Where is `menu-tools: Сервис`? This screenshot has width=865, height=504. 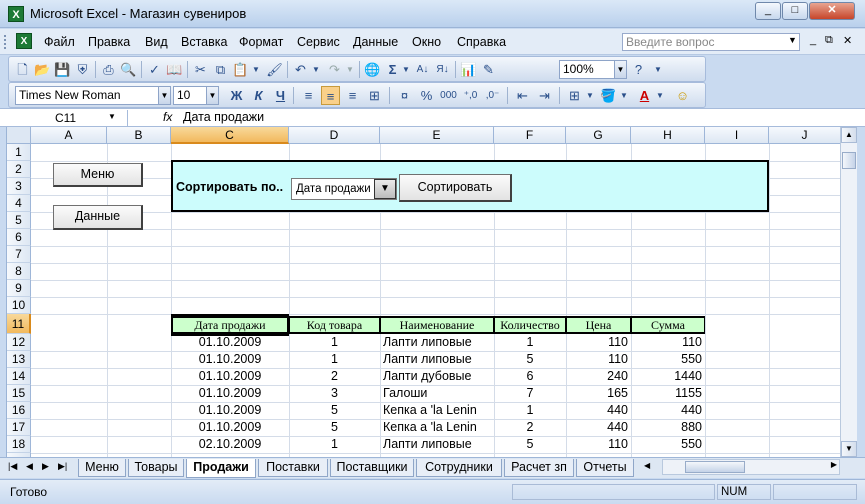 menu-tools: Сервис is located at coordinates (318, 42).